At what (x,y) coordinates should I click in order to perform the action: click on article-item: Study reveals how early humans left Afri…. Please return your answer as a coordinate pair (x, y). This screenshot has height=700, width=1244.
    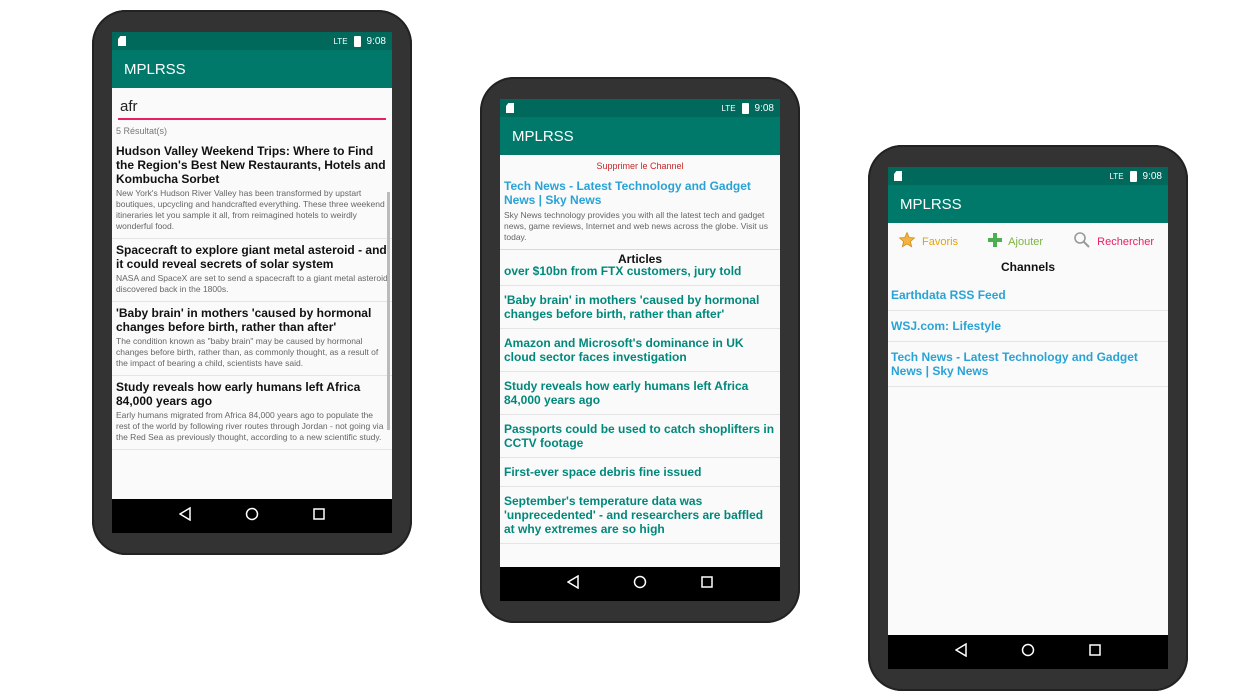
    Looking at the image, I should click on (640, 393).